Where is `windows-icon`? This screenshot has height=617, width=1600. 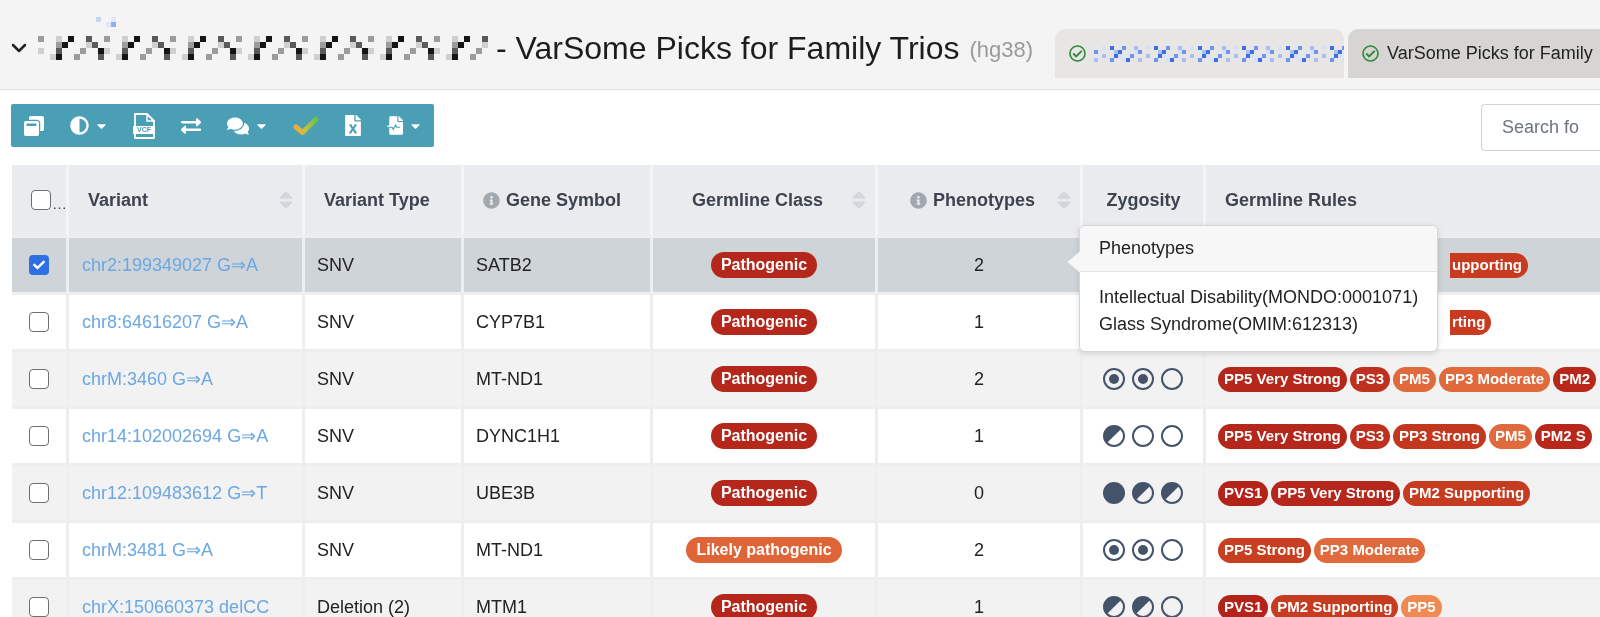
windows-icon is located at coordinates (34, 125).